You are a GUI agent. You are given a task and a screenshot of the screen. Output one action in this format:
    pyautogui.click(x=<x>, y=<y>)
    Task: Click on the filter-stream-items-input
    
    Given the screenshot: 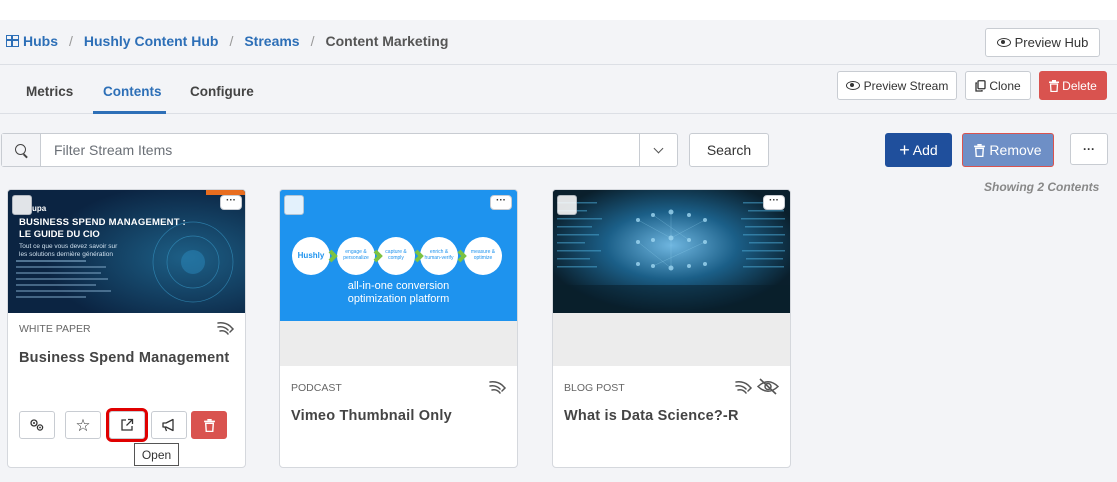 What is the action you would take?
    pyautogui.click(x=341, y=150)
    